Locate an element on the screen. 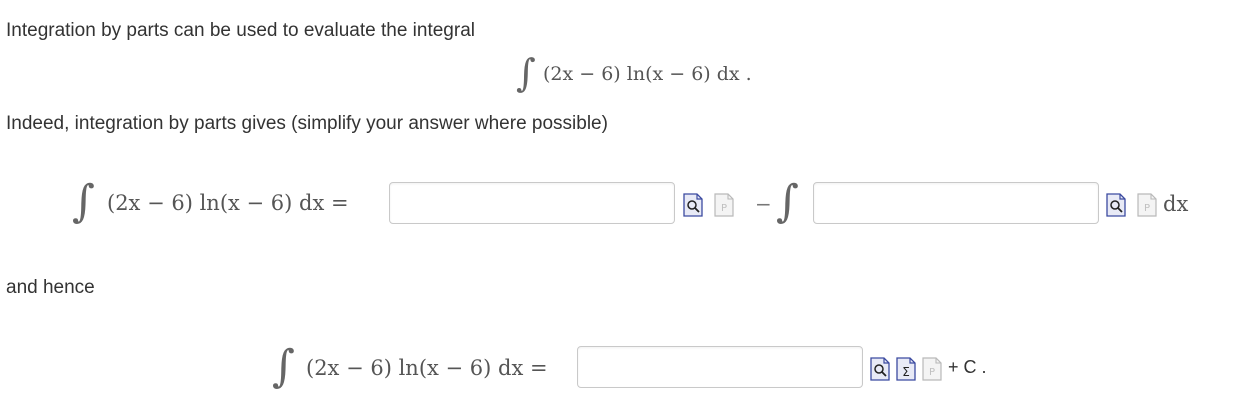  displayed-integrand: (2x − 6) ln(x − 6) dx . is located at coordinates (647, 74).